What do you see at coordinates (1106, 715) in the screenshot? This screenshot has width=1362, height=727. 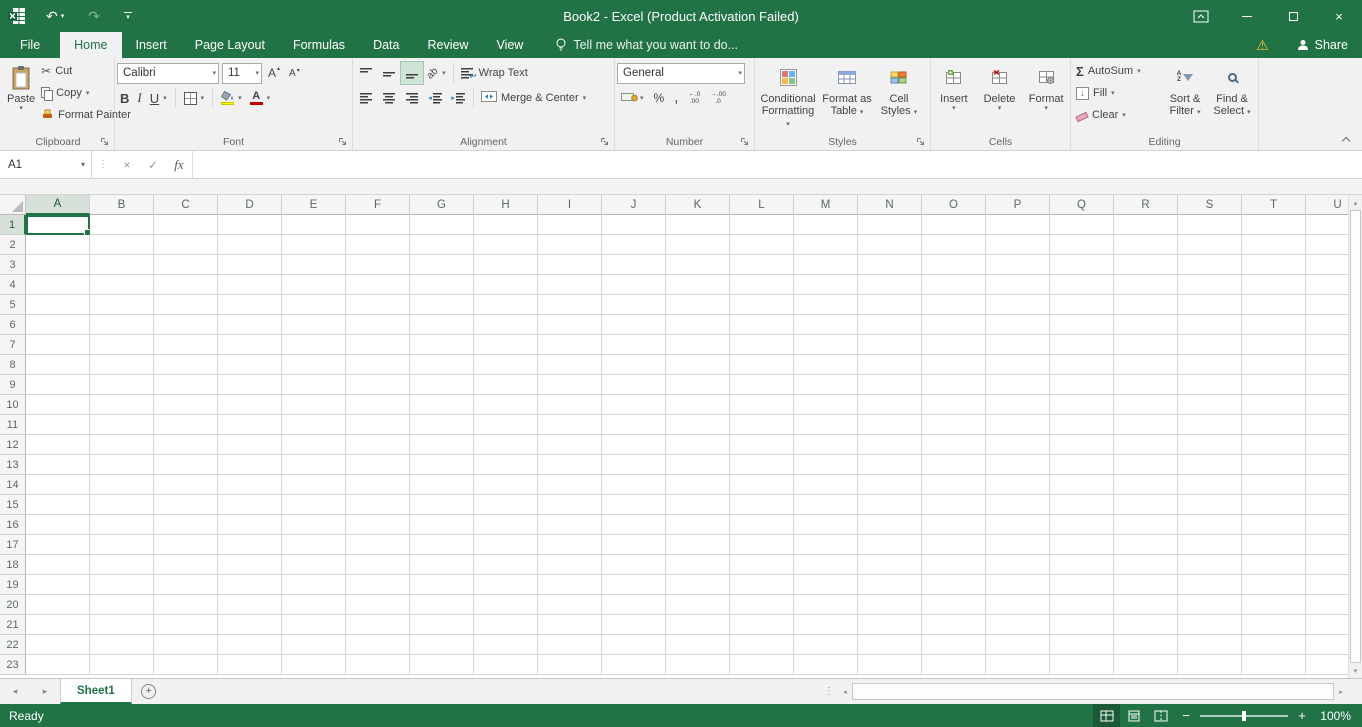 I see `normal-view-button` at bounding box center [1106, 715].